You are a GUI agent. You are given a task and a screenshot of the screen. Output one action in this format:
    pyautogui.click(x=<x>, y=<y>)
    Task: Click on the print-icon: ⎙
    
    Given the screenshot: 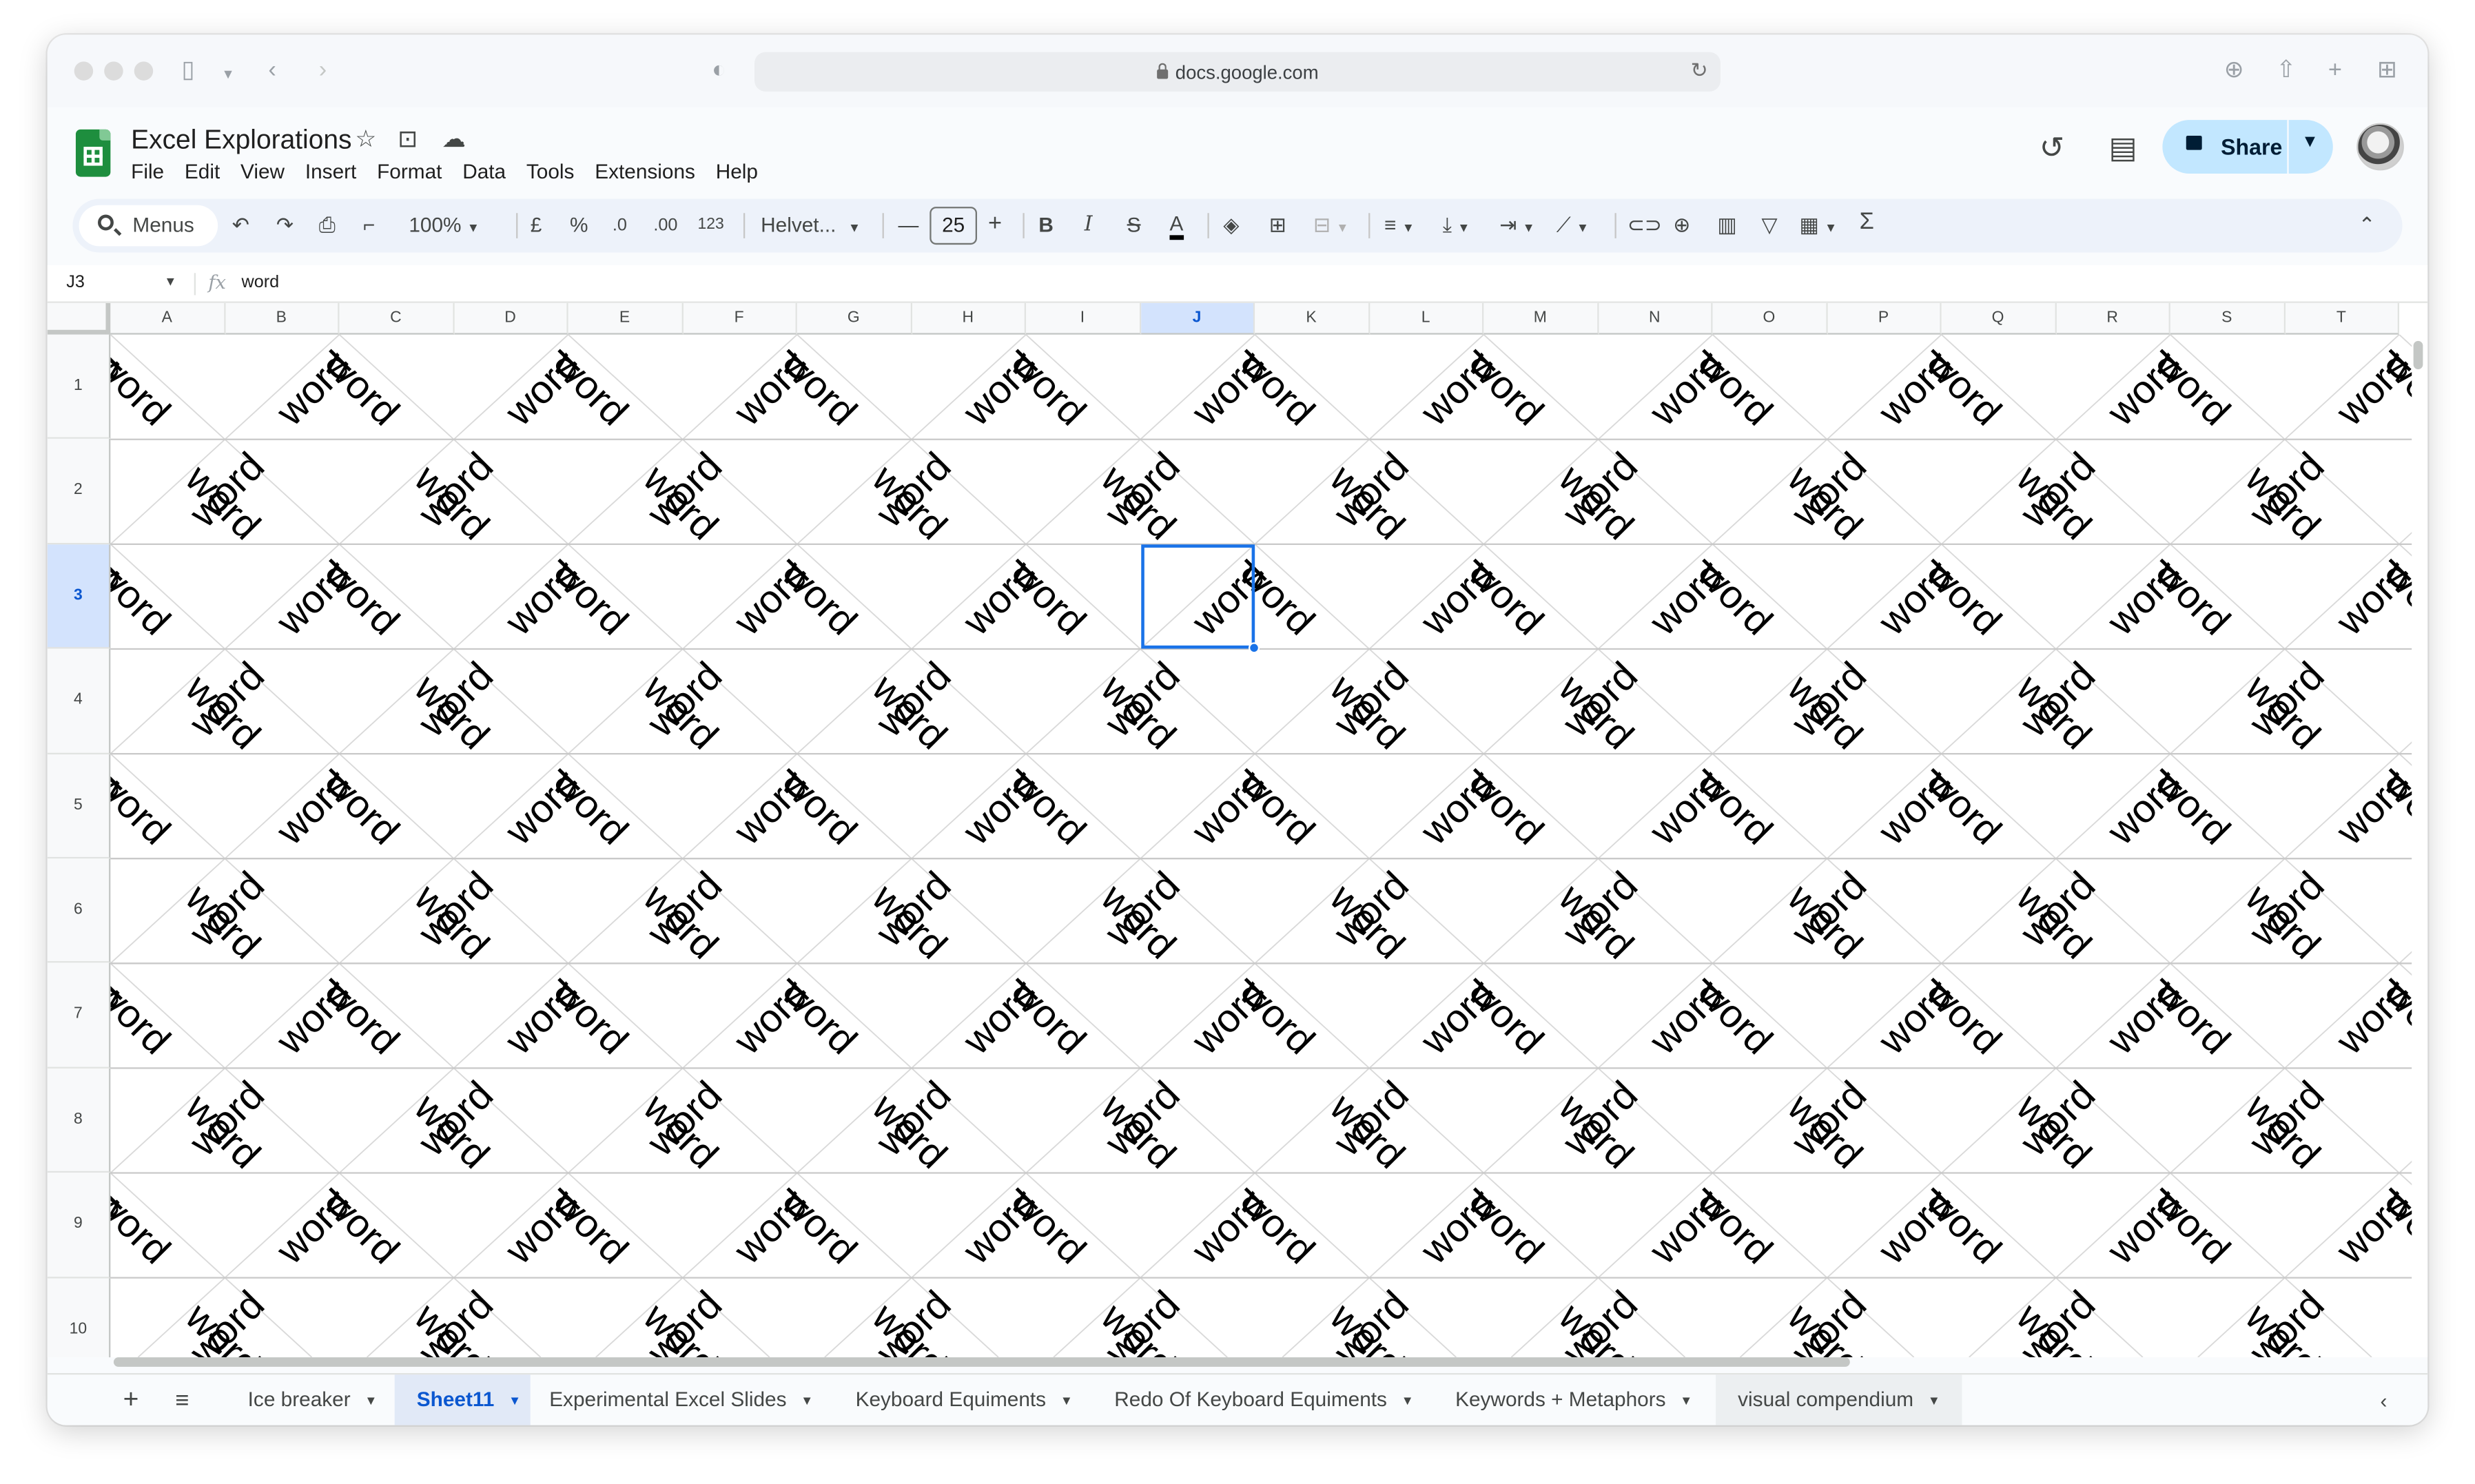 What is the action you would take?
    pyautogui.click(x=327, y=226)
    